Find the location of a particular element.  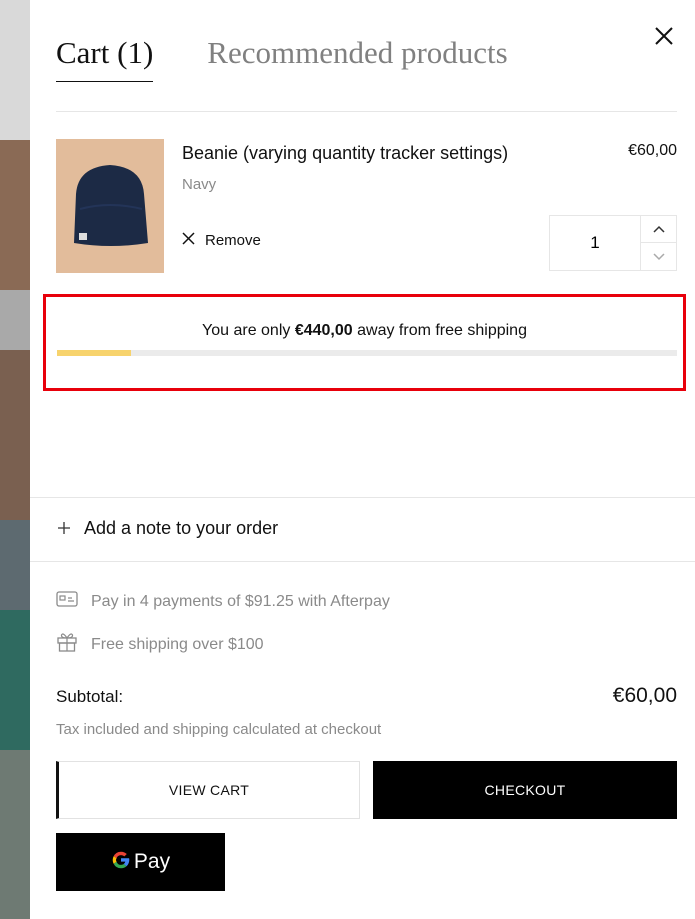

chevron-up-icon is located at coordinates (659, 229).